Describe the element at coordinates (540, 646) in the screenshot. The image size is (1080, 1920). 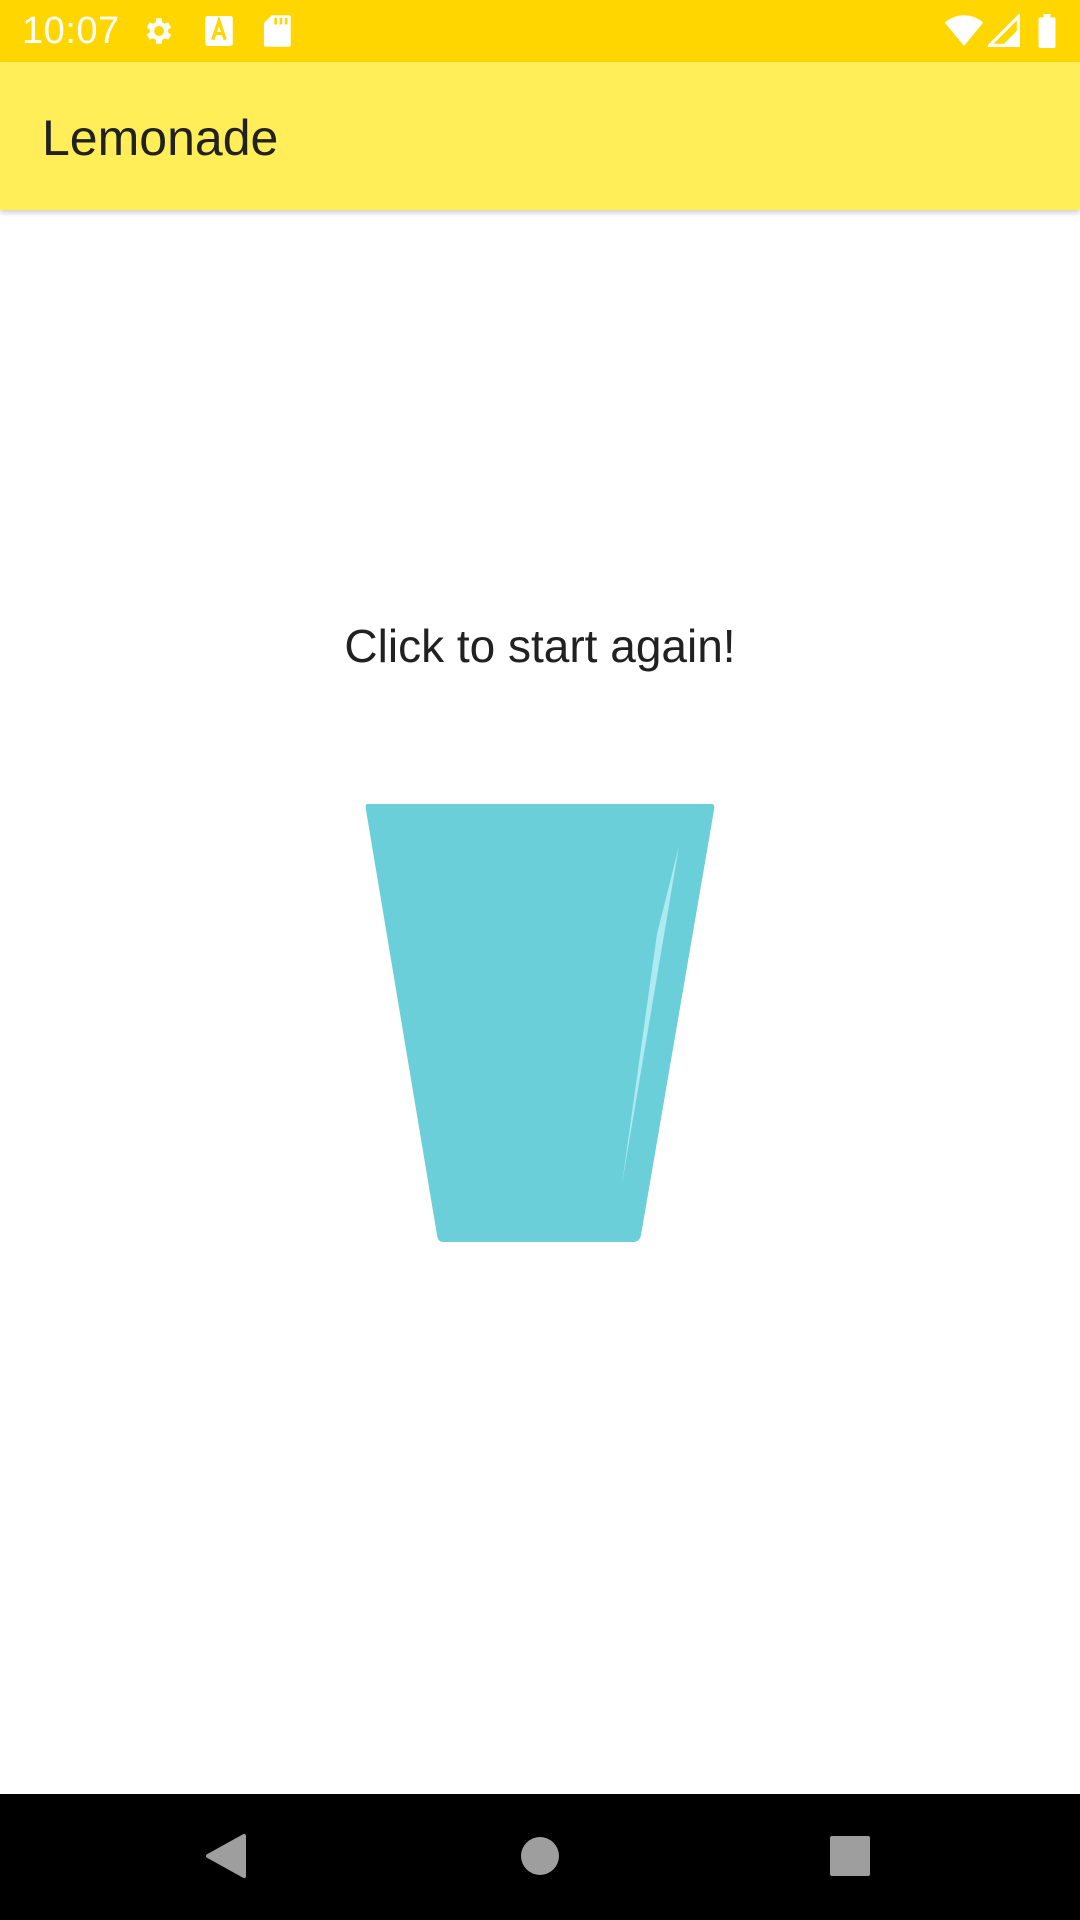
I see `instruction-text: Click to start again!` at that location.